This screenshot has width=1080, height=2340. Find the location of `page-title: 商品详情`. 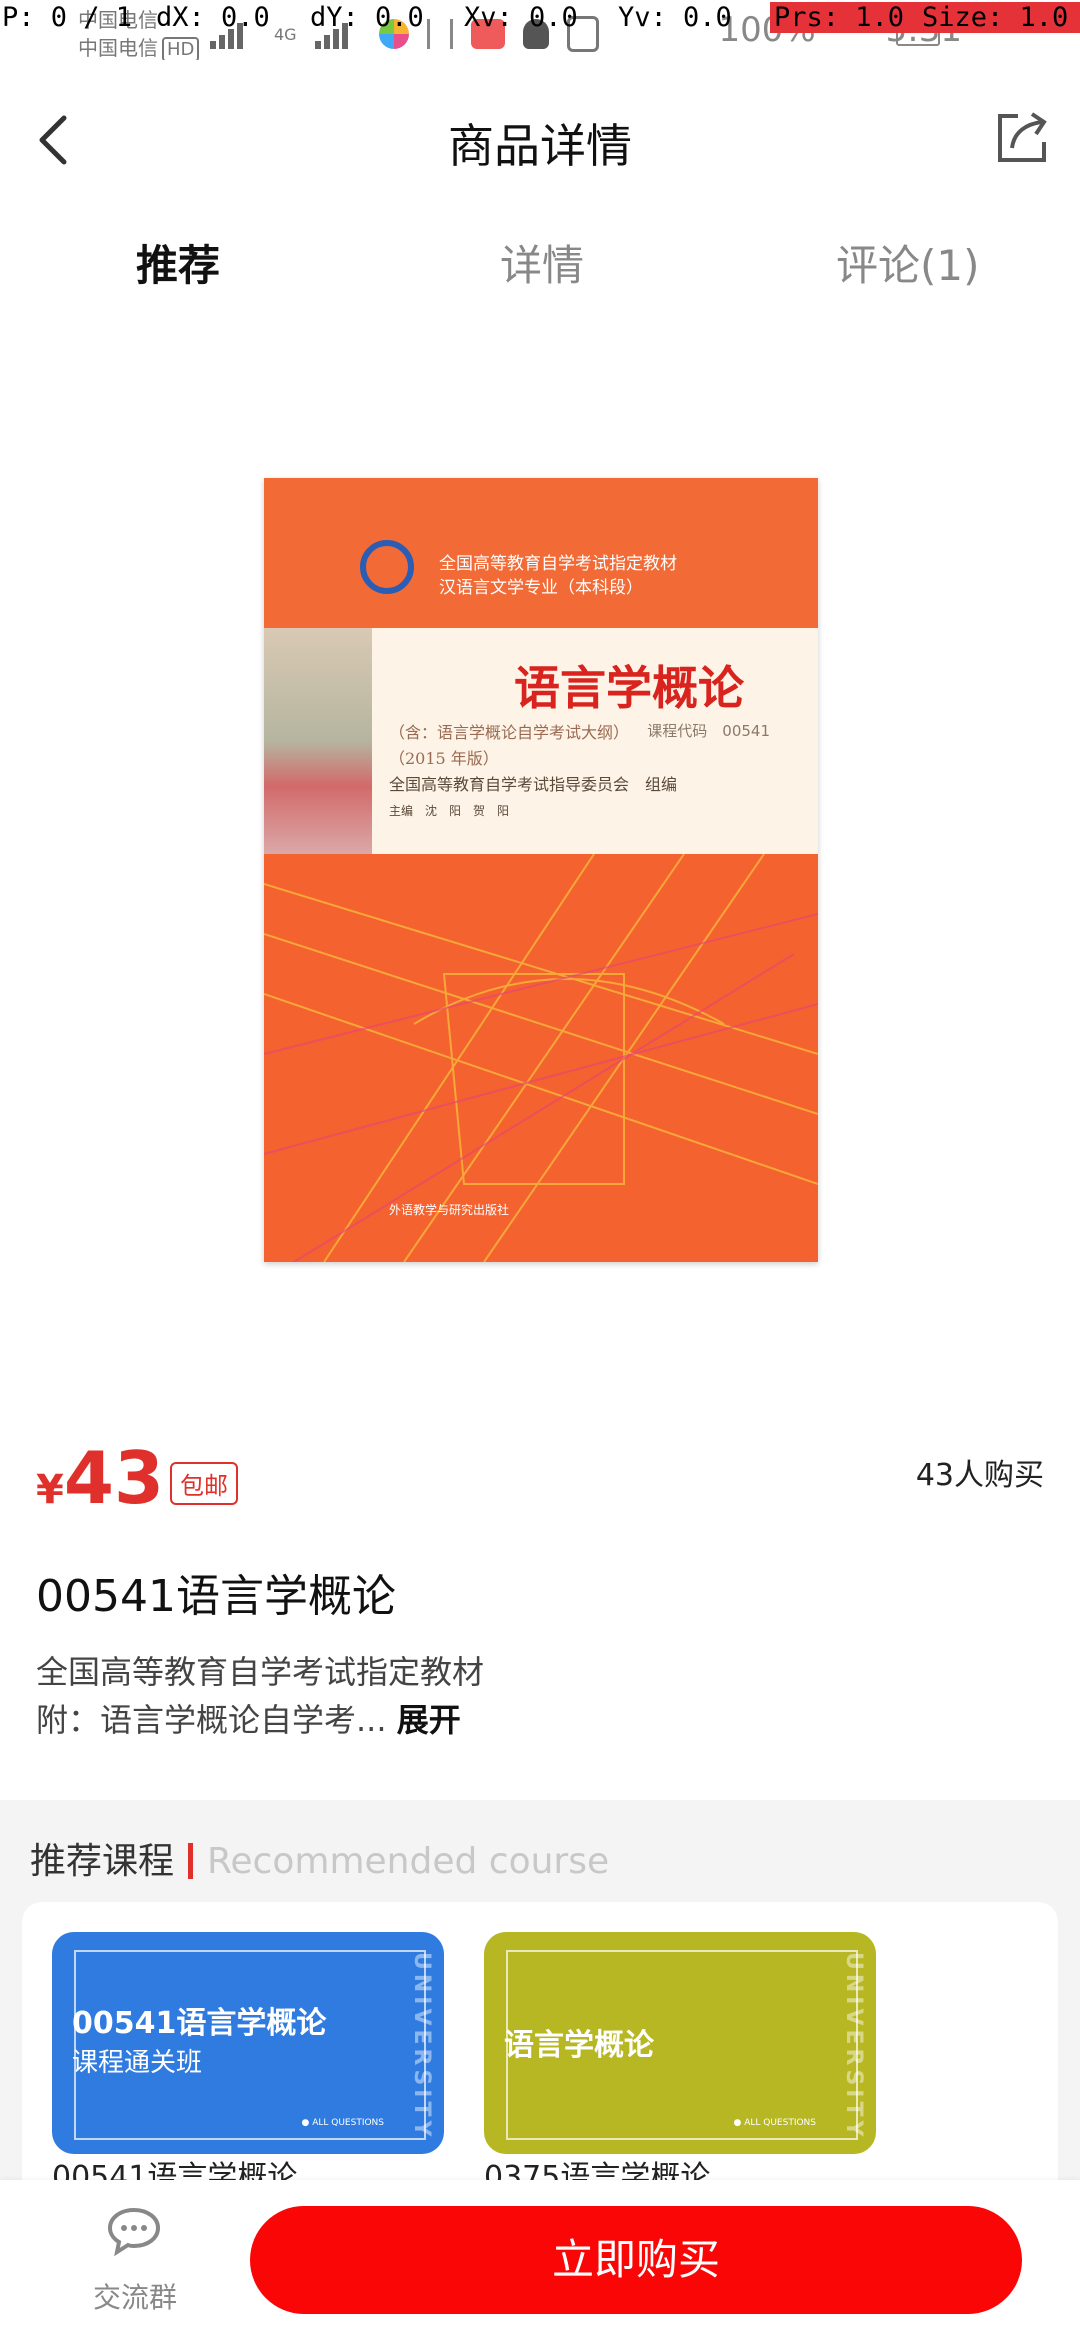

page-title: 商品详情 is located at coordinates (540, 146).